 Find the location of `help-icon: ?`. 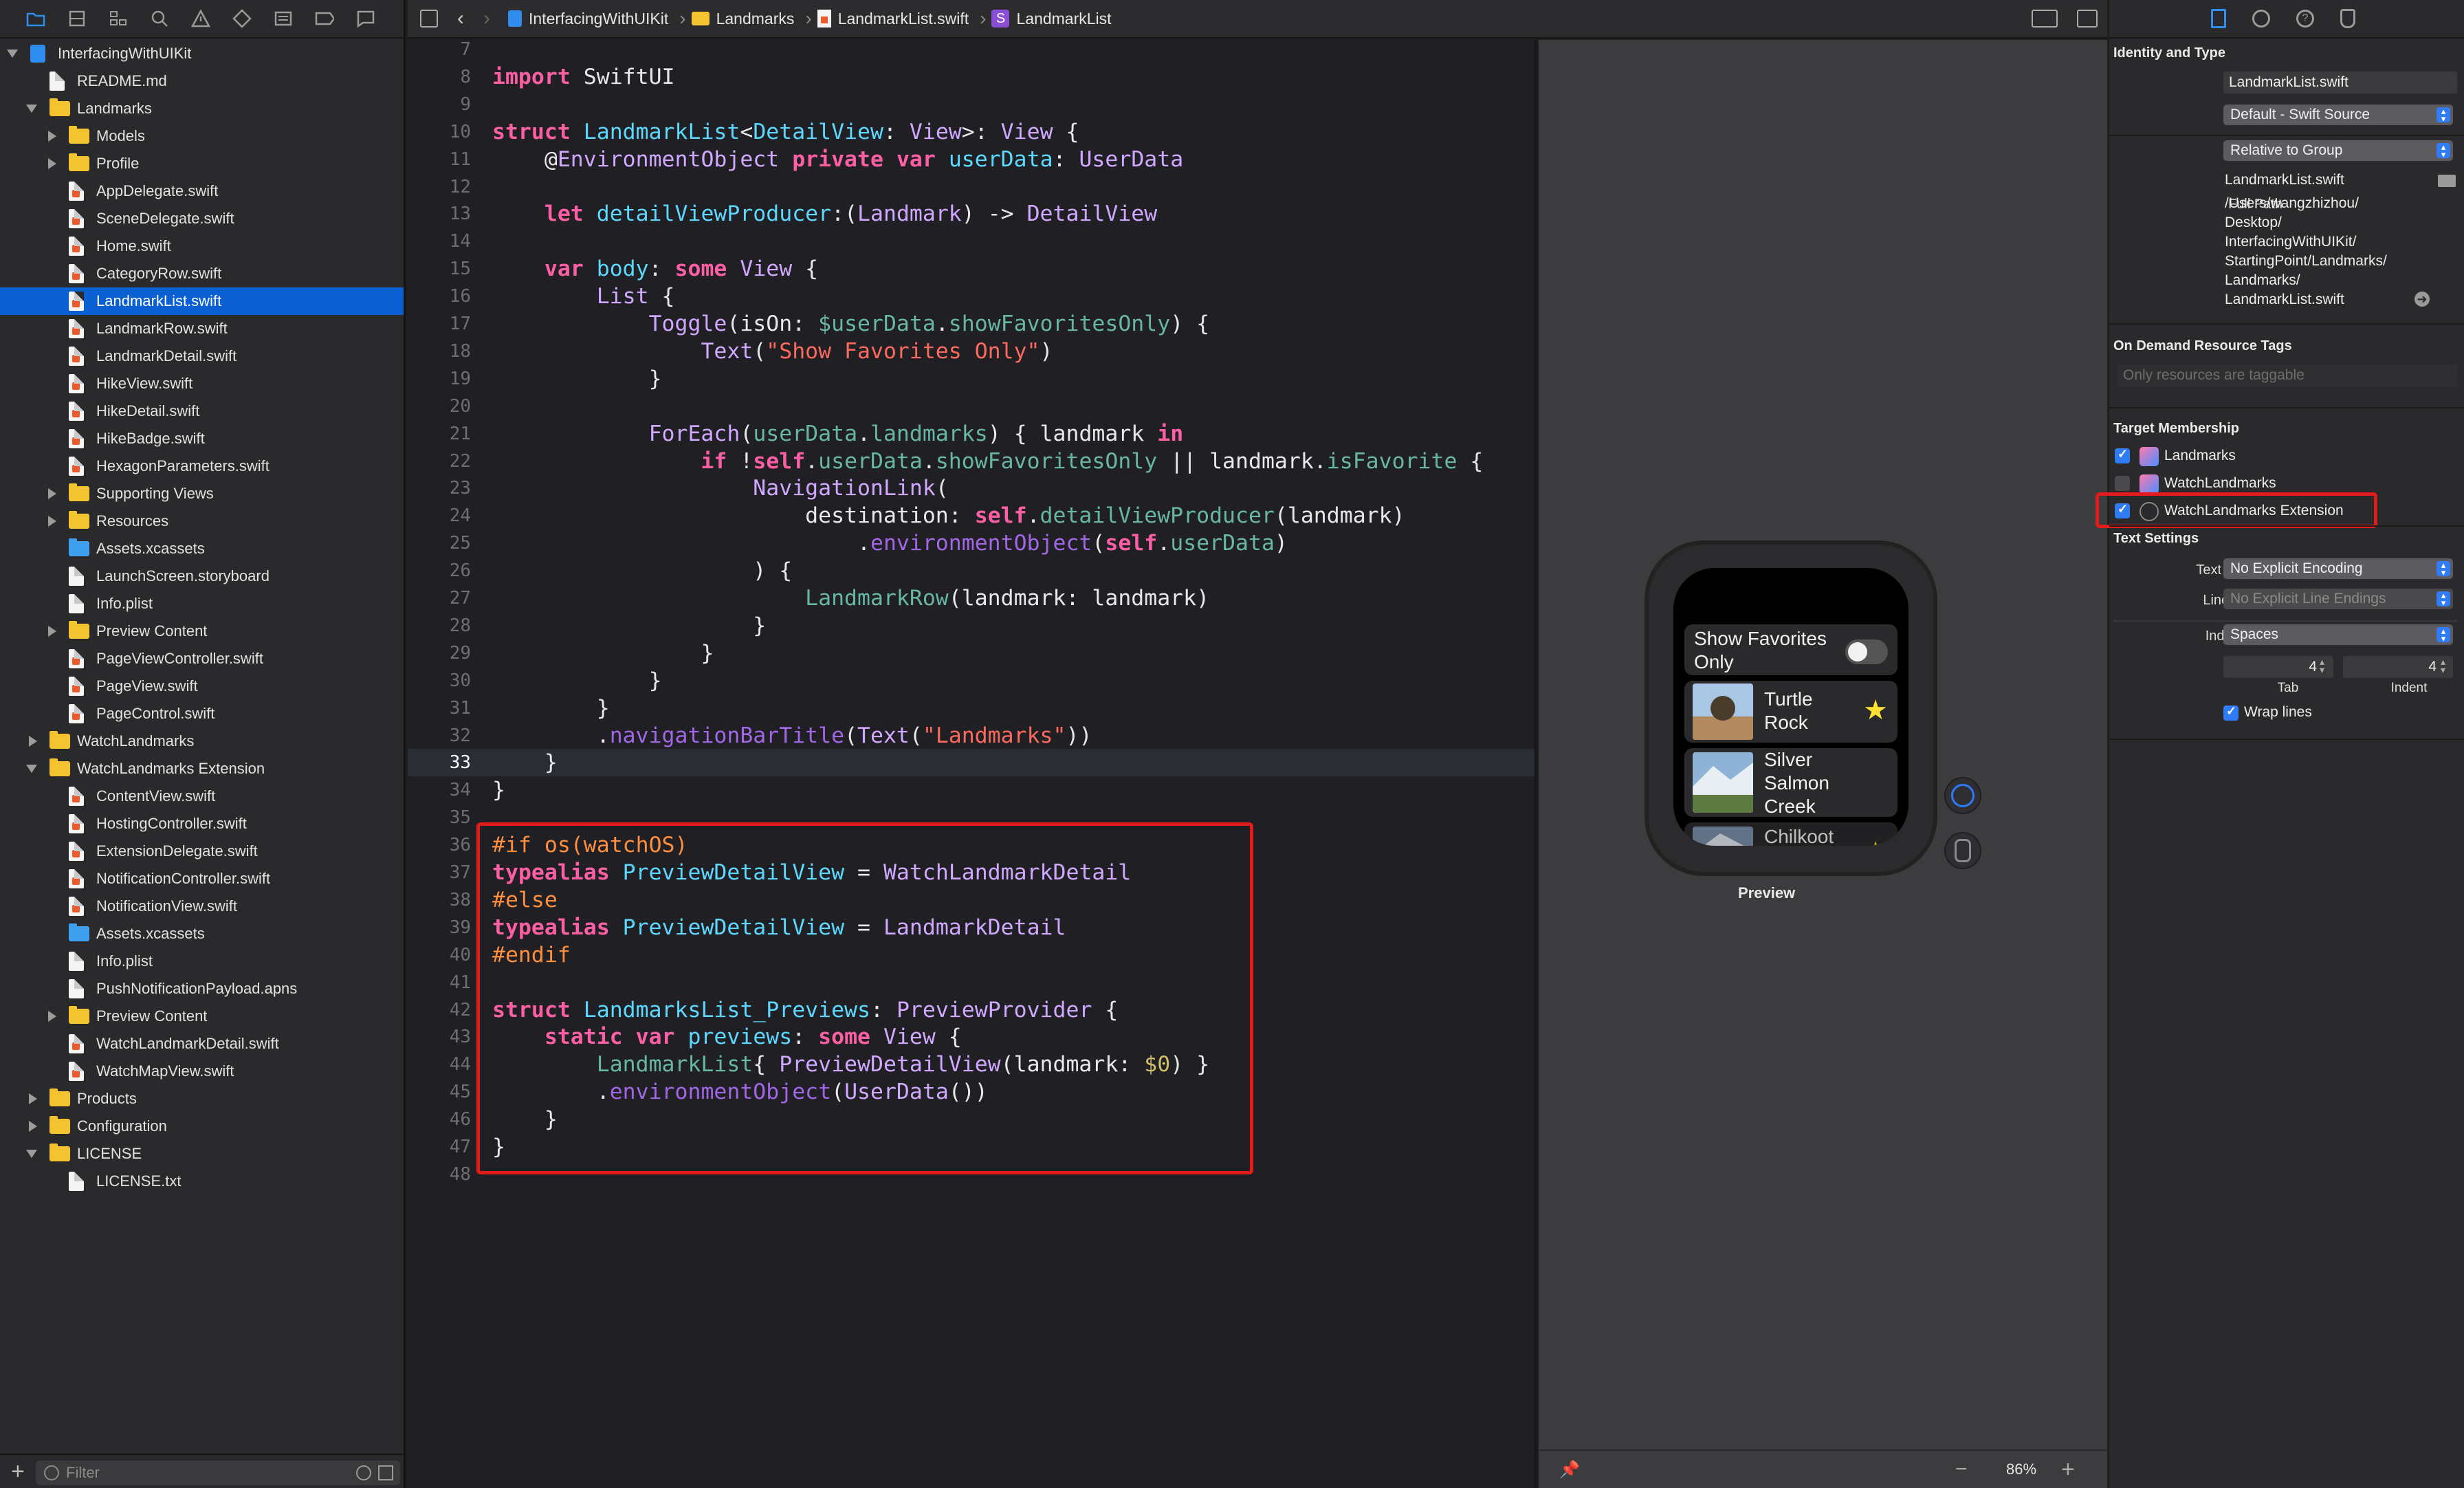

help-icon: ? is located at coordinates (2305, 19).